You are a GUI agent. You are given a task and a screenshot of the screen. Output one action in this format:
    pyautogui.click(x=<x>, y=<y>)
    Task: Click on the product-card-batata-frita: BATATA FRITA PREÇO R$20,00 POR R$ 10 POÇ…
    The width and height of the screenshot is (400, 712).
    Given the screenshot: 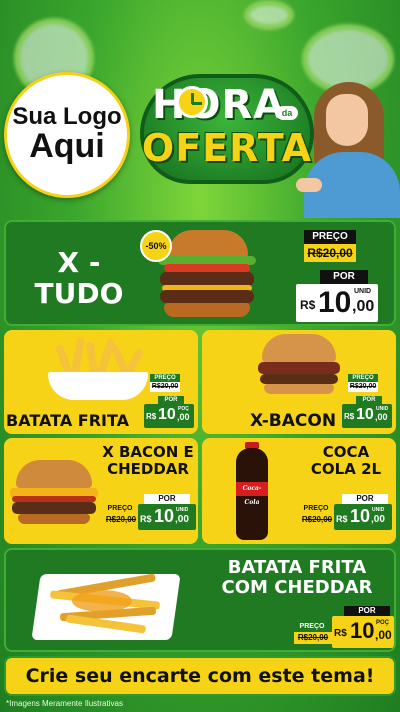 What is the action you would take?
    pyautogui.click(x=101, y=382)
    